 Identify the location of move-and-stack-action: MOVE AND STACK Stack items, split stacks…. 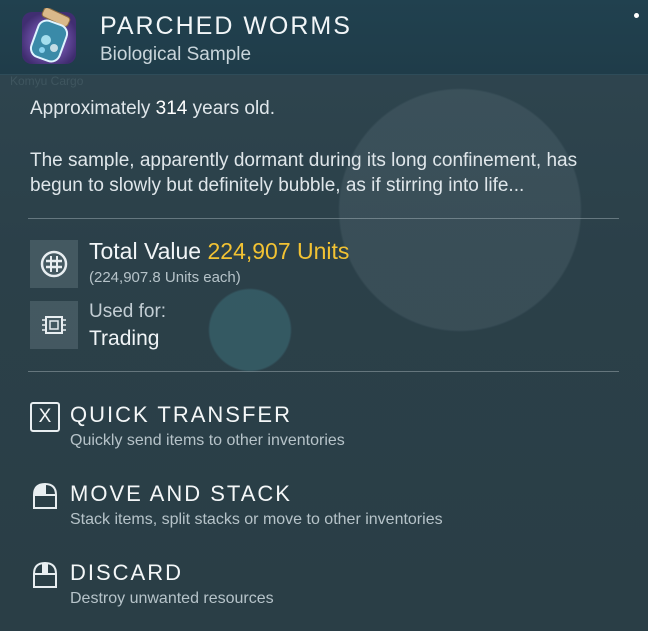
(330, 506).